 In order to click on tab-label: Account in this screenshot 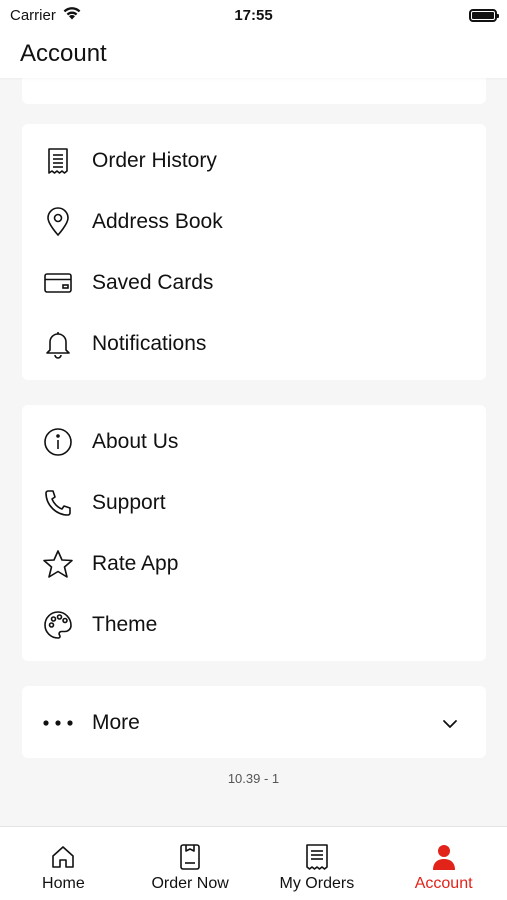, I will do `click(443, 883)`.